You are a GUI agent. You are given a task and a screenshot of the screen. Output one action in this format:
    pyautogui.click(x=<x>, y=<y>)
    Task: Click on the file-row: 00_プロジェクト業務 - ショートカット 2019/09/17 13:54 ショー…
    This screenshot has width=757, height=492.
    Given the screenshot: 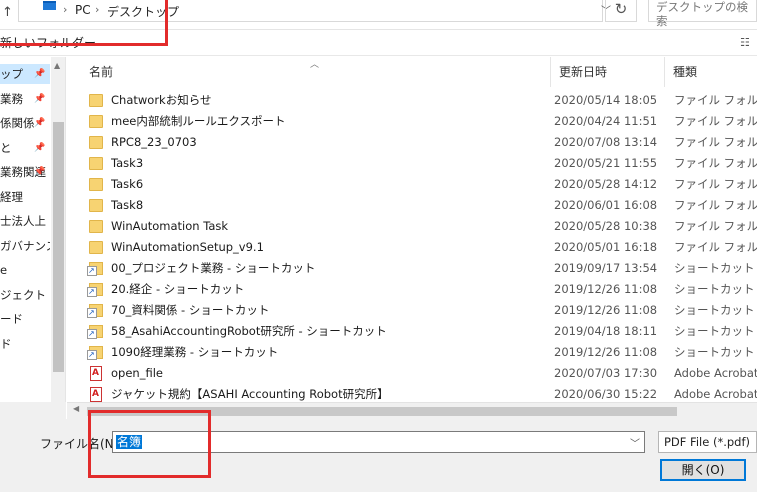 What is the action you would take?
    pyautogui.click(x=419, y=268)
    